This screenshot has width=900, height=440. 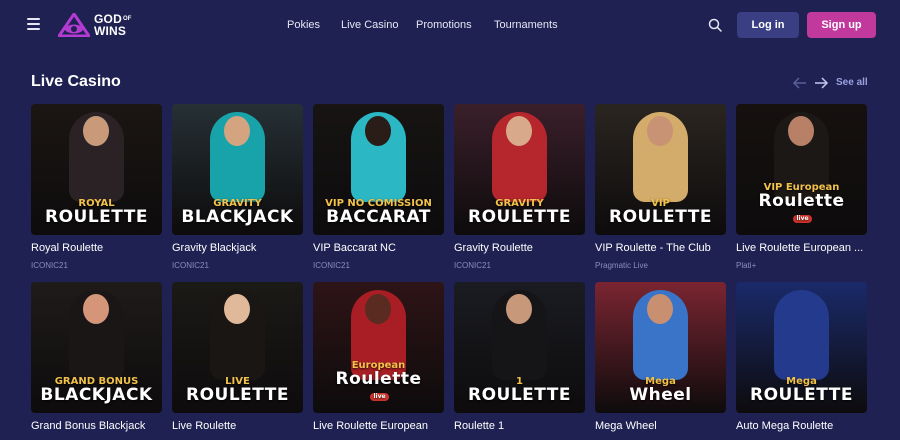 I want to click on site-logo: GODOF WINS, so click(x=103, y=25).